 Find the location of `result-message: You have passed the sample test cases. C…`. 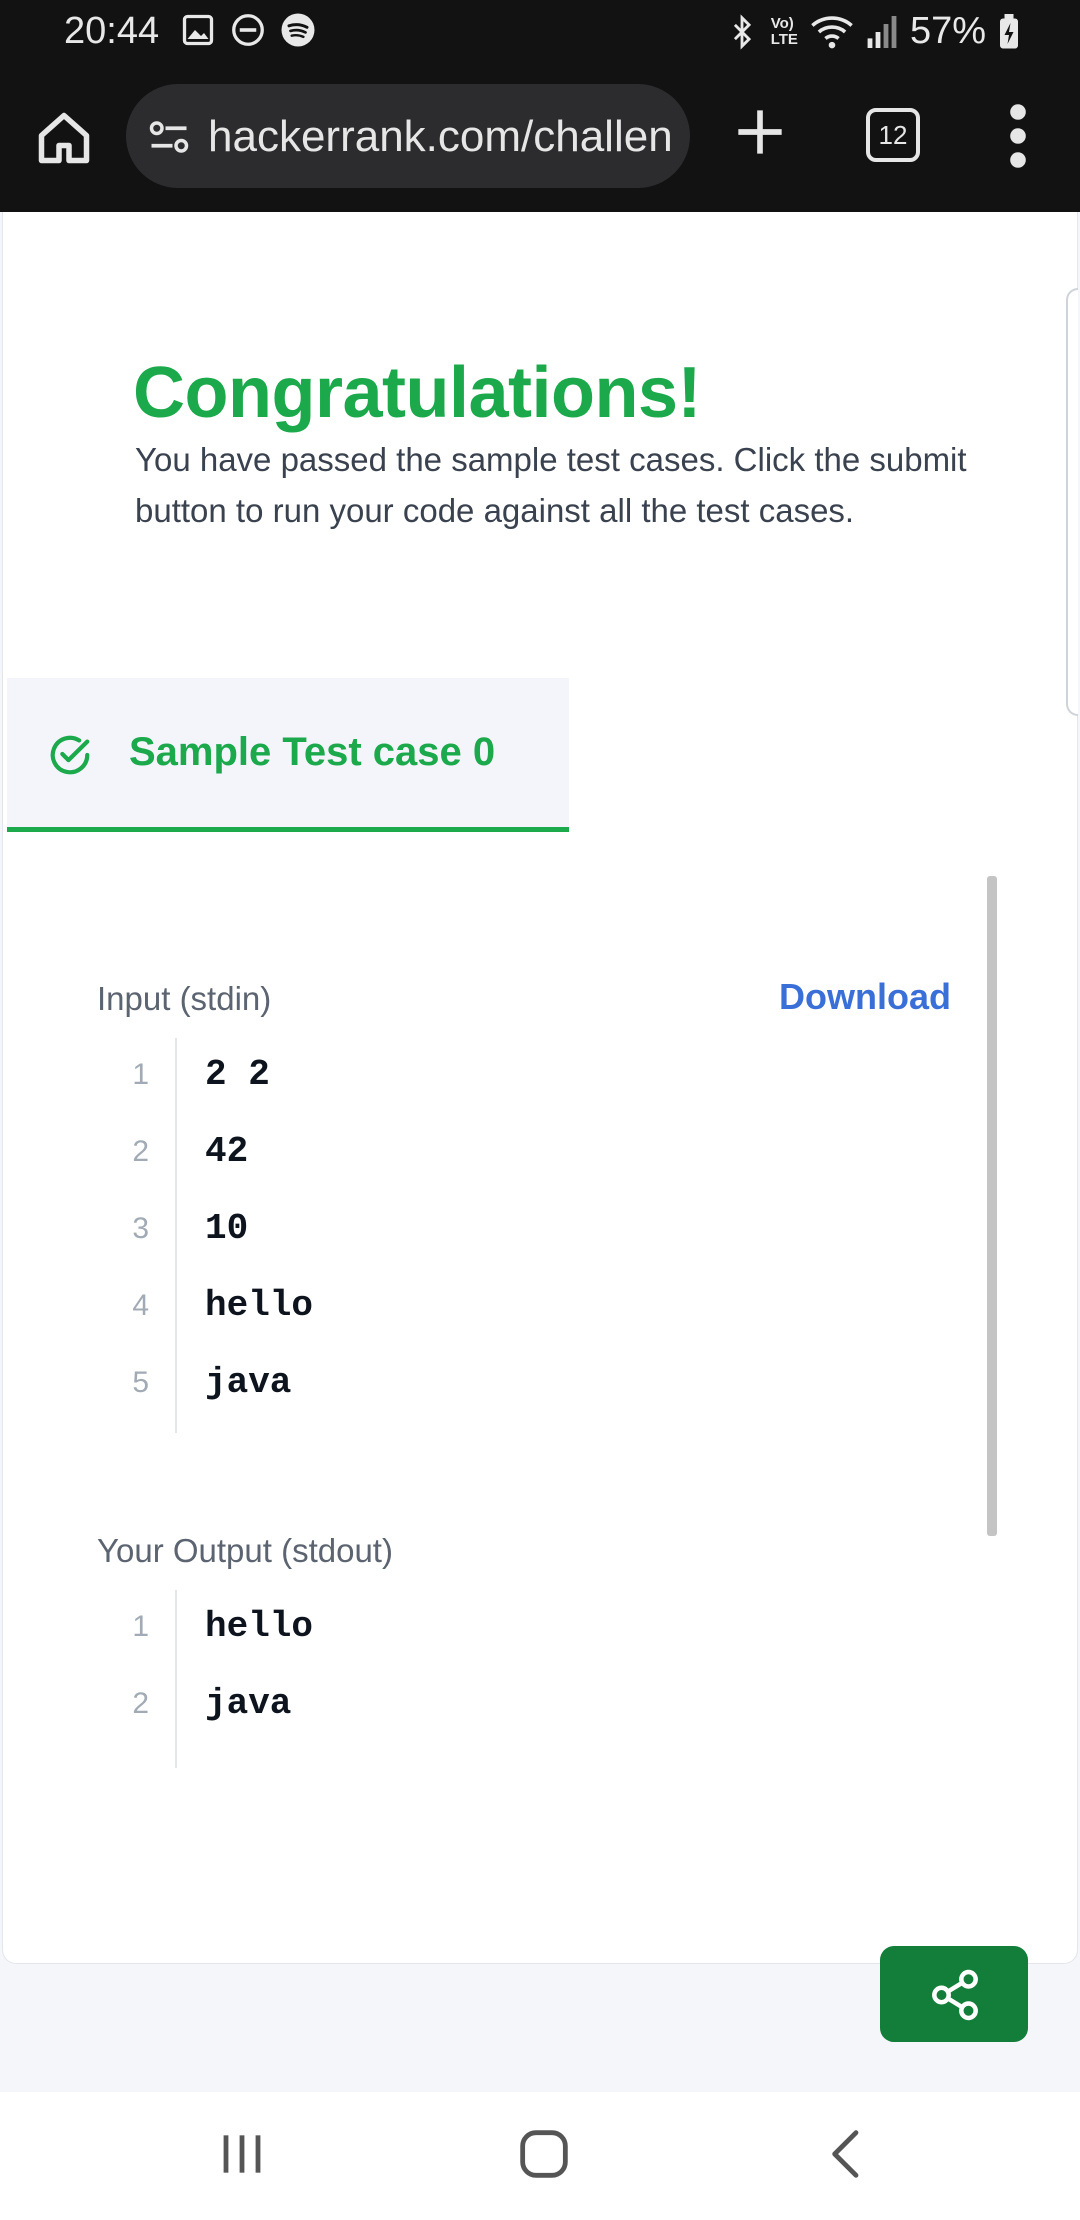

result-message: You have passed the sample test cases. C… is located at coordinates (551, 485).